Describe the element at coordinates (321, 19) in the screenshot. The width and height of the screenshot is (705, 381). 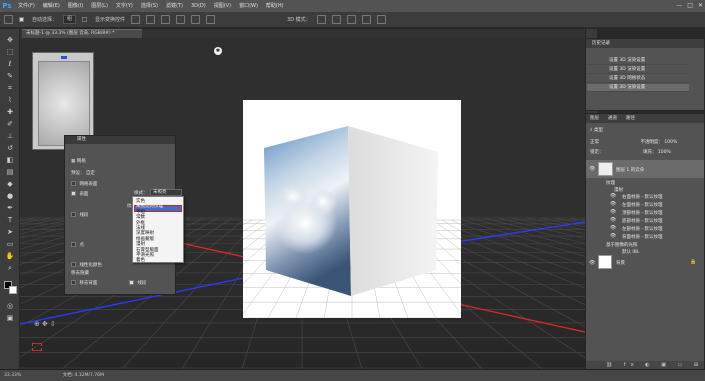
I see `rotate-3d-icon` at that location.